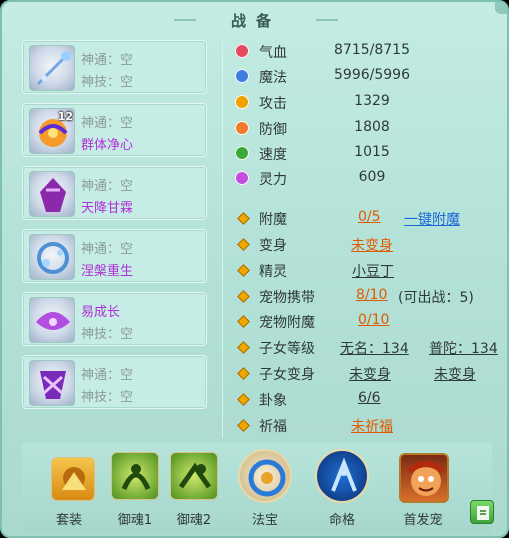  What do you see at coordinates (242, 51) in the screenshot?
I see `heart-icon` at bounding box center [242, 51].